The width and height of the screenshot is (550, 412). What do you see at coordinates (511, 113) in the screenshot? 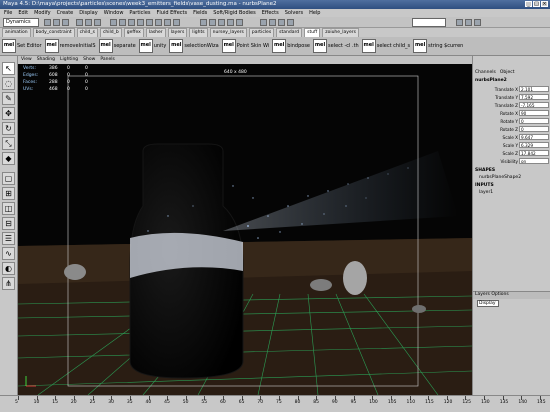
I see `attribute-row: Rotate X 90` at bounding box center [511, 113].